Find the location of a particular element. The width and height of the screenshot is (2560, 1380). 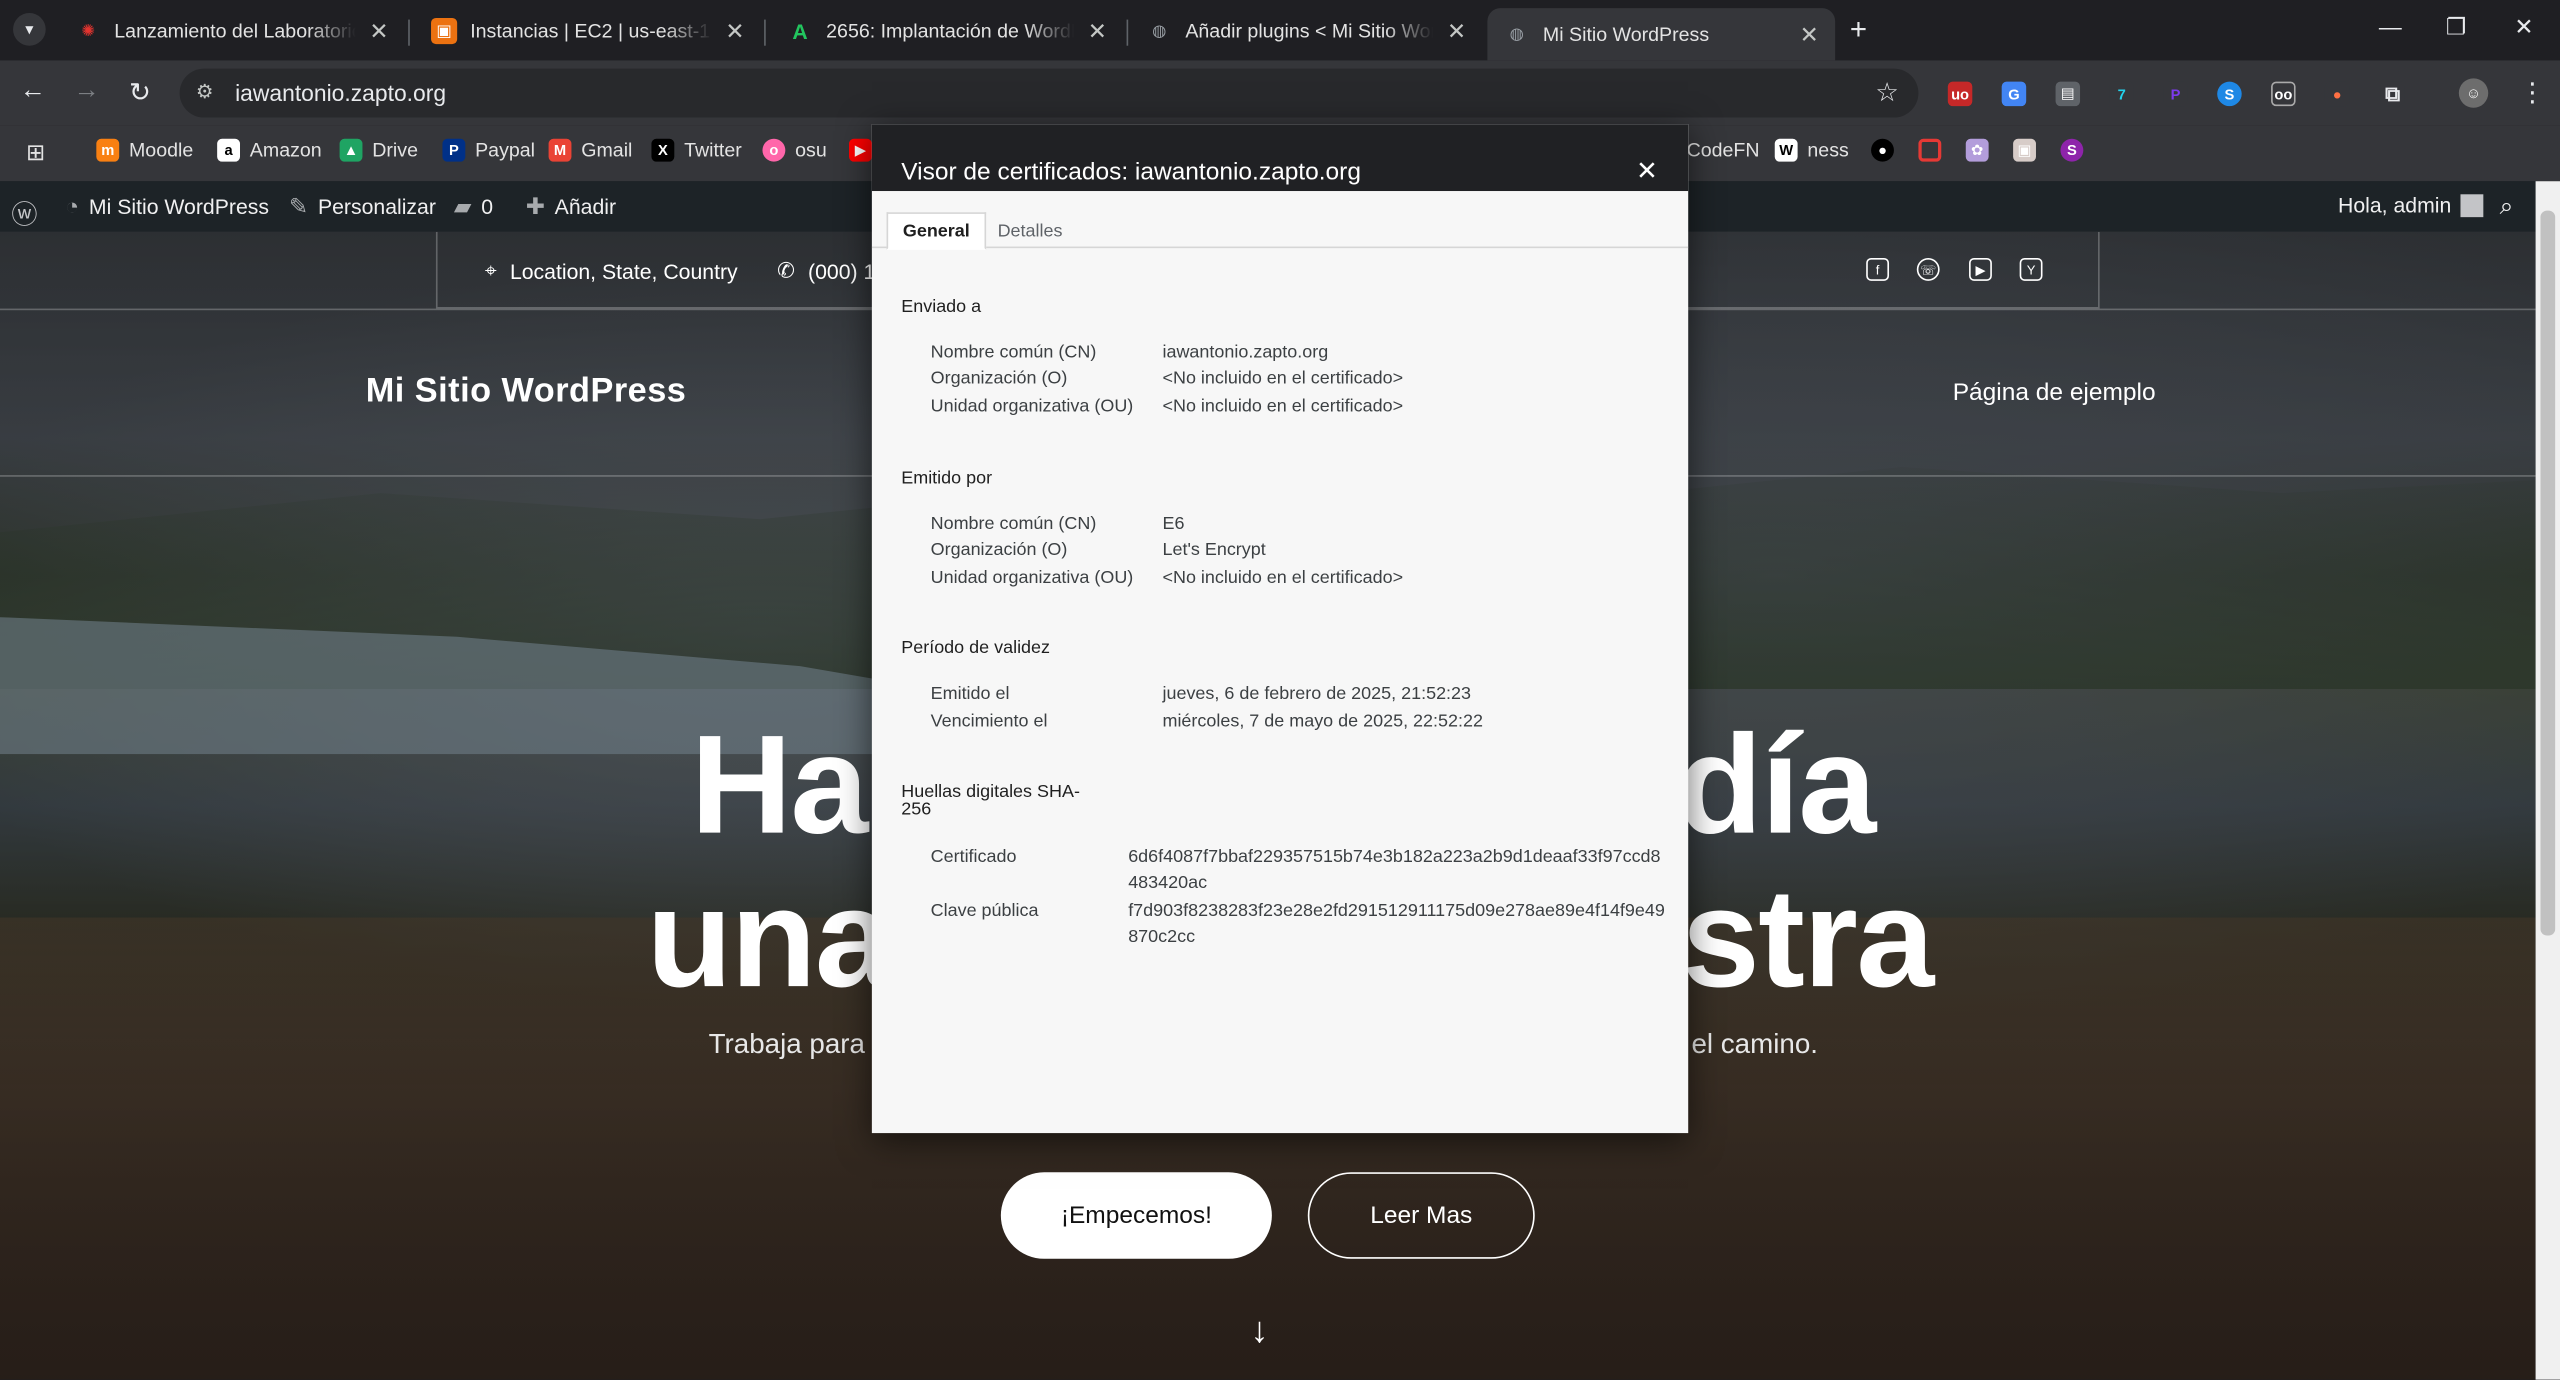

site-title: Mi Sitio WordPress is located at coordinates (526, 391).